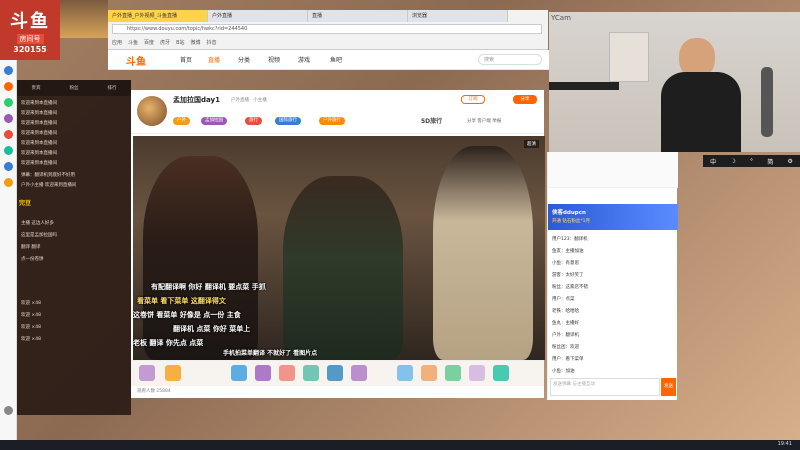  Describe the element at coordinates (31, 247) in the screenshot. I see `danmu-row: 翻译 翻译` at that location.